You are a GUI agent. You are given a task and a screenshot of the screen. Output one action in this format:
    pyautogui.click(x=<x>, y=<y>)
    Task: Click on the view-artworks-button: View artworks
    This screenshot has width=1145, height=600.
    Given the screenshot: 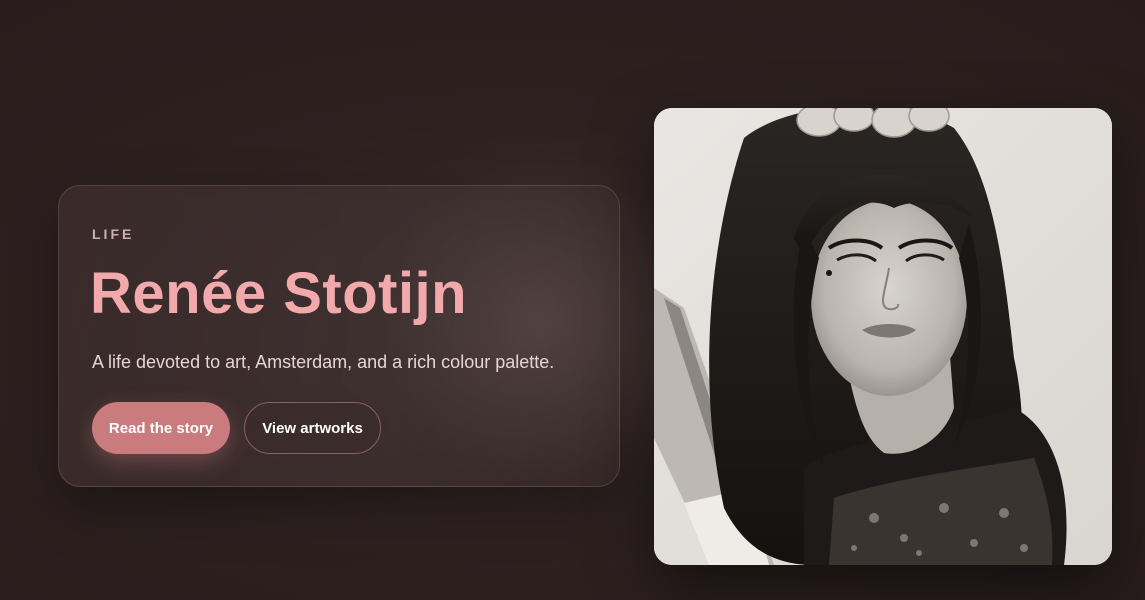 What is the action you would take?
    pyautogui.click(x=312, y=428)
    